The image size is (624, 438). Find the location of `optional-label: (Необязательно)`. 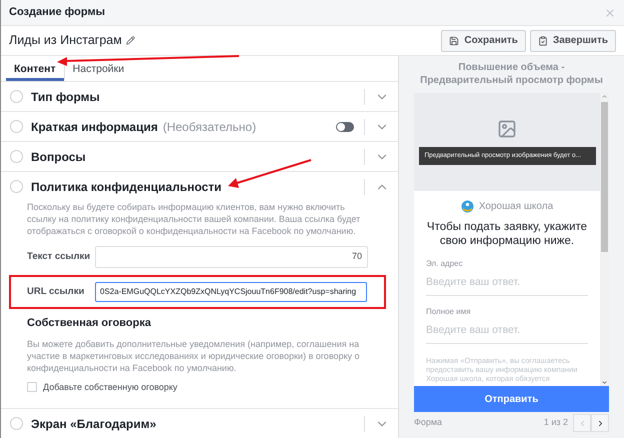

optional-label: (Необязательно) is located at coordinates (209, 127).